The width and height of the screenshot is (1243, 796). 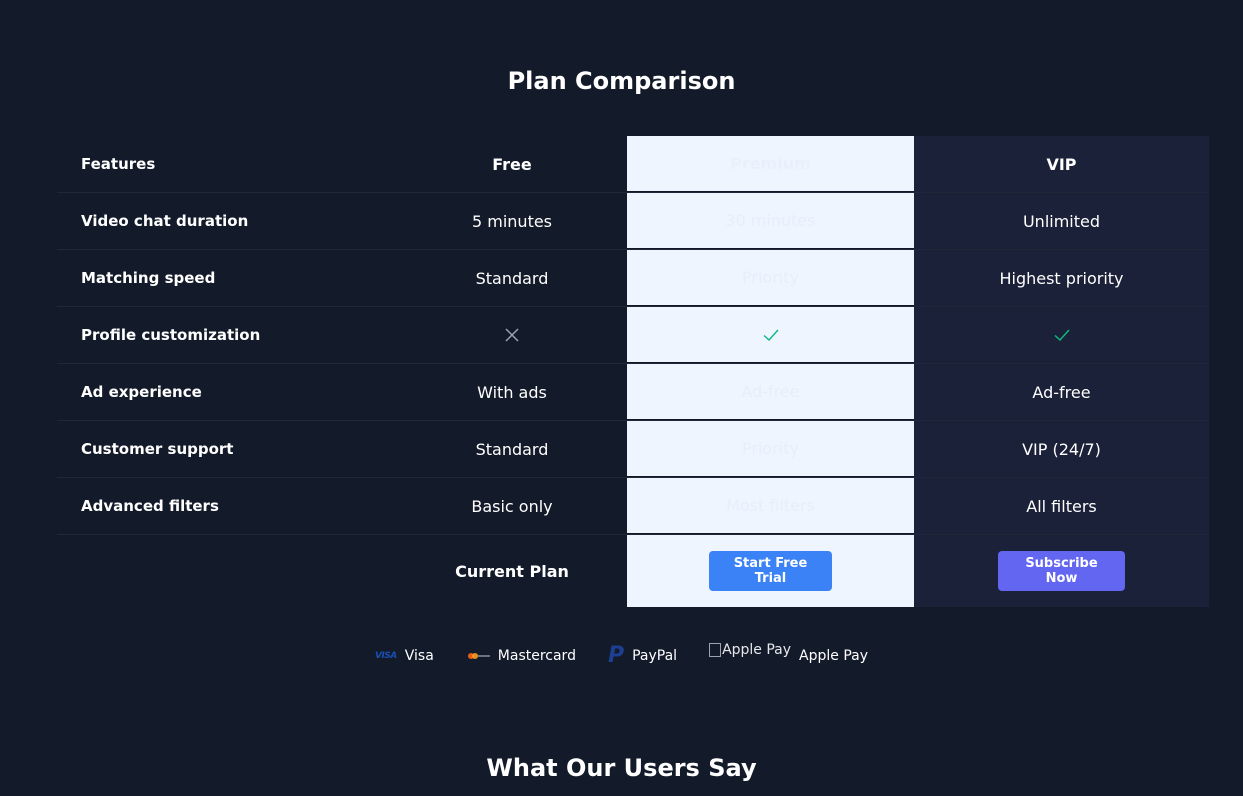 I want to click on subscribe-now-button: Subscribe Now, so click(x=1061, y=571).